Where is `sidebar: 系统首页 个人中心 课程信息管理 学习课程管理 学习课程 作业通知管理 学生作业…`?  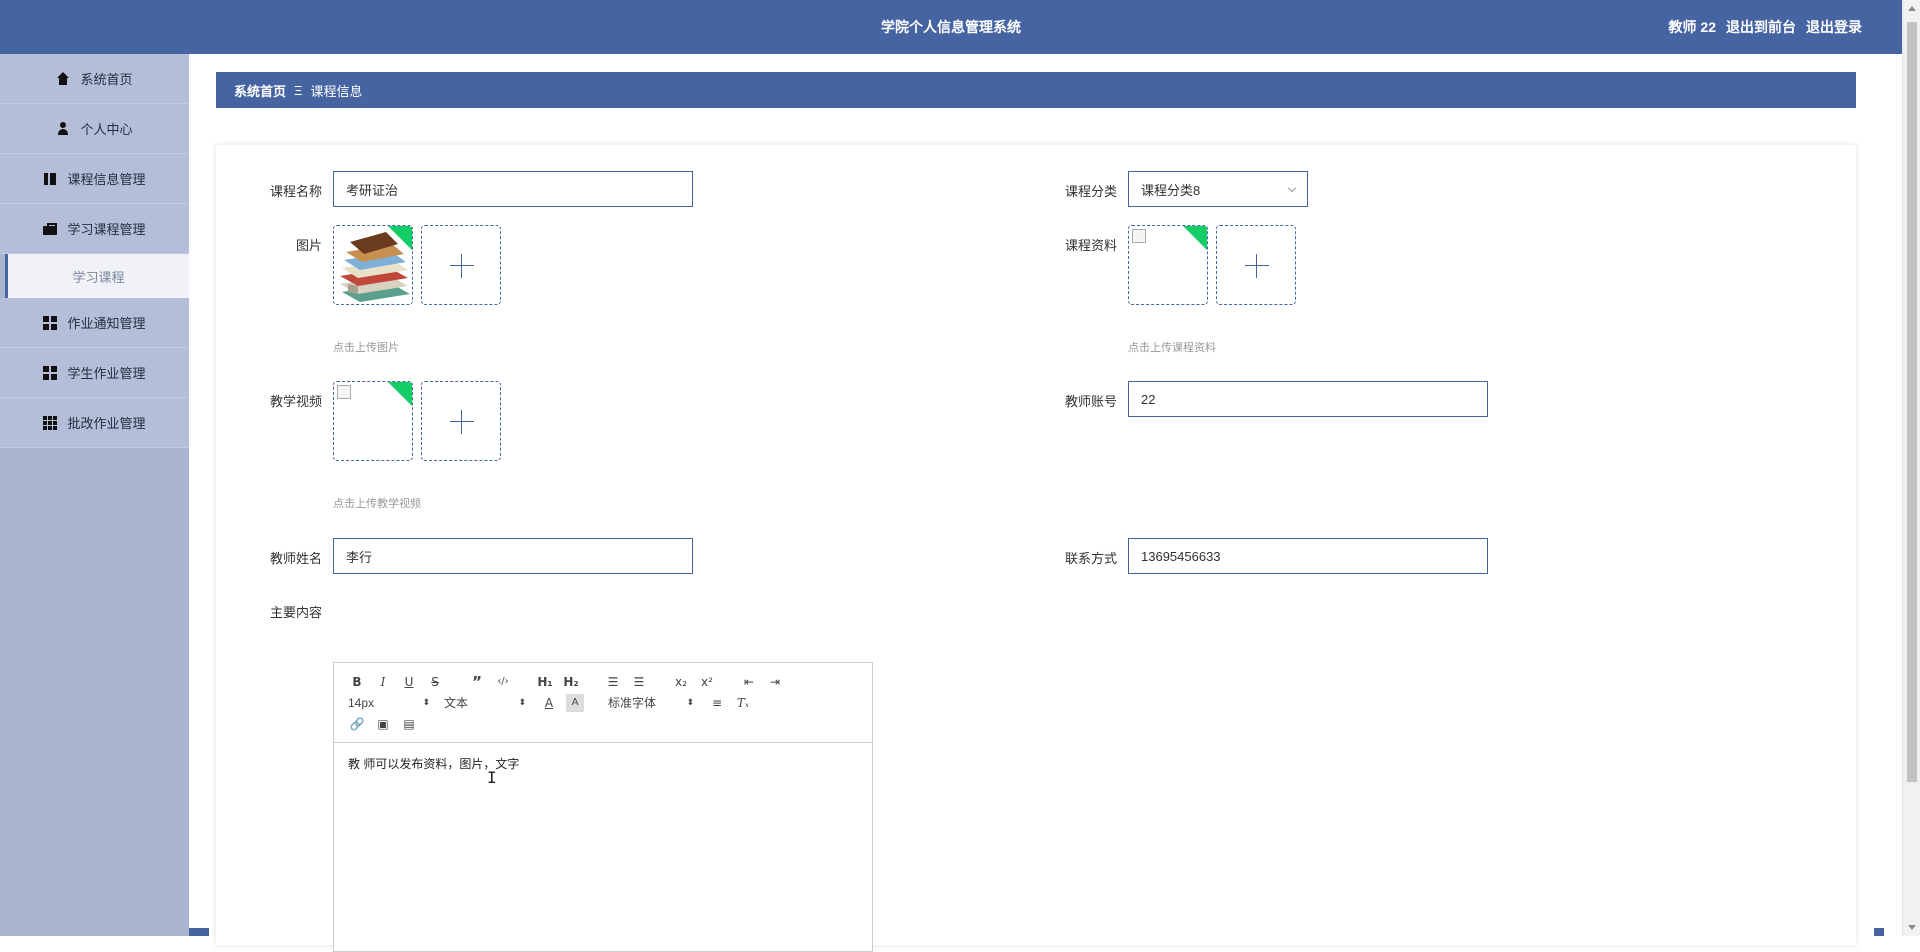
sidebar: 系统首页 个人中心 课程信息管理 学习课程管理 学习课程 作业通知管理 学生作业… is located at coordinates (94, 495).